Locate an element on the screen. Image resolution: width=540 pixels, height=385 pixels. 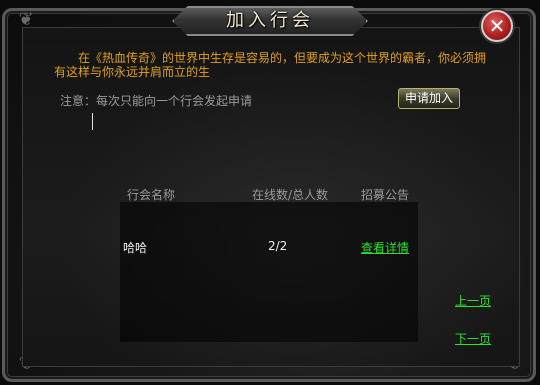
apply-join-button: 申请加入 is located at coordinates (429, 98).